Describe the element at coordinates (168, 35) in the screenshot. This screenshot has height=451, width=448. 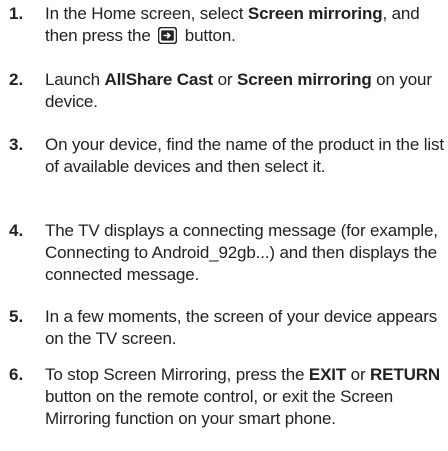
I see `source-button-icon` at that location.